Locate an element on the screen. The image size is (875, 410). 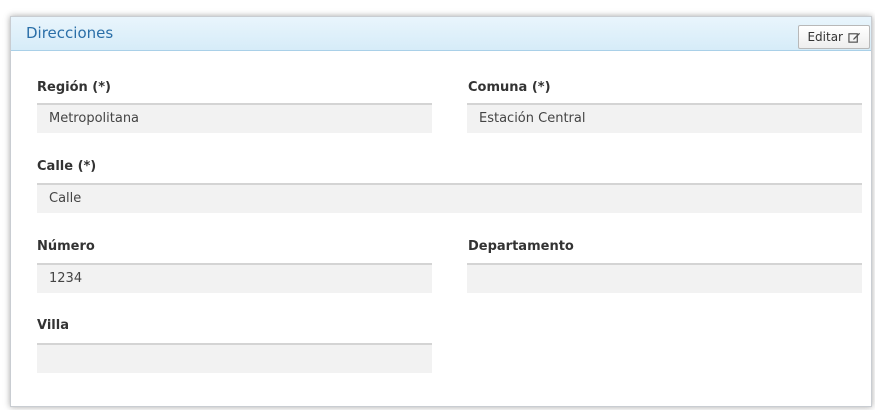
edit-button: Editar is located at coordinates (834, 37).